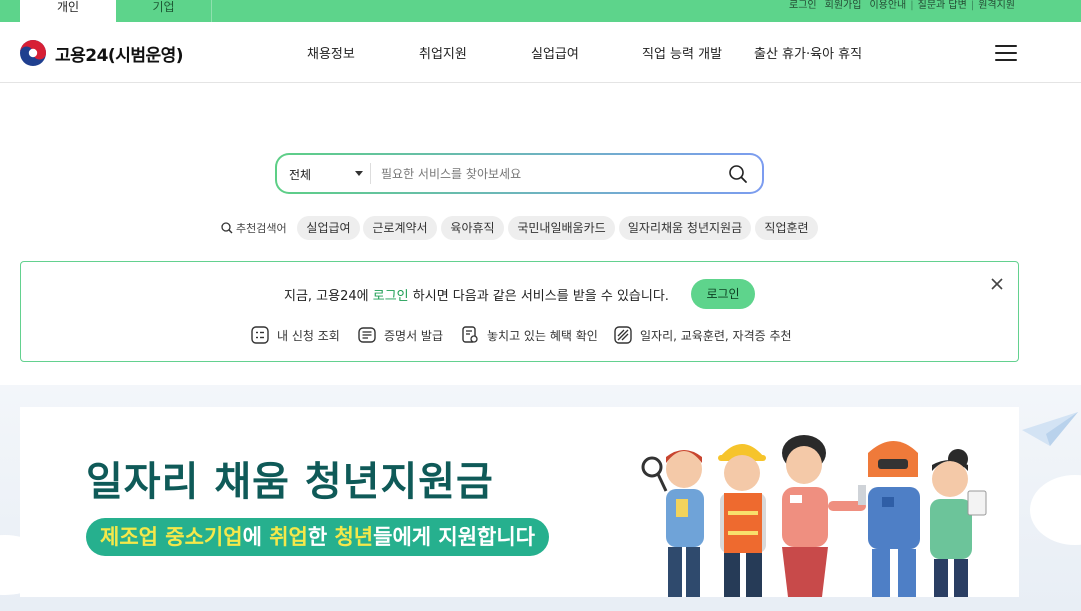  Describe the element at coordinates (716, 335) in the screenshot. I see `service-label: 일자리, 교육훈련, 자격증 추천` at that location.